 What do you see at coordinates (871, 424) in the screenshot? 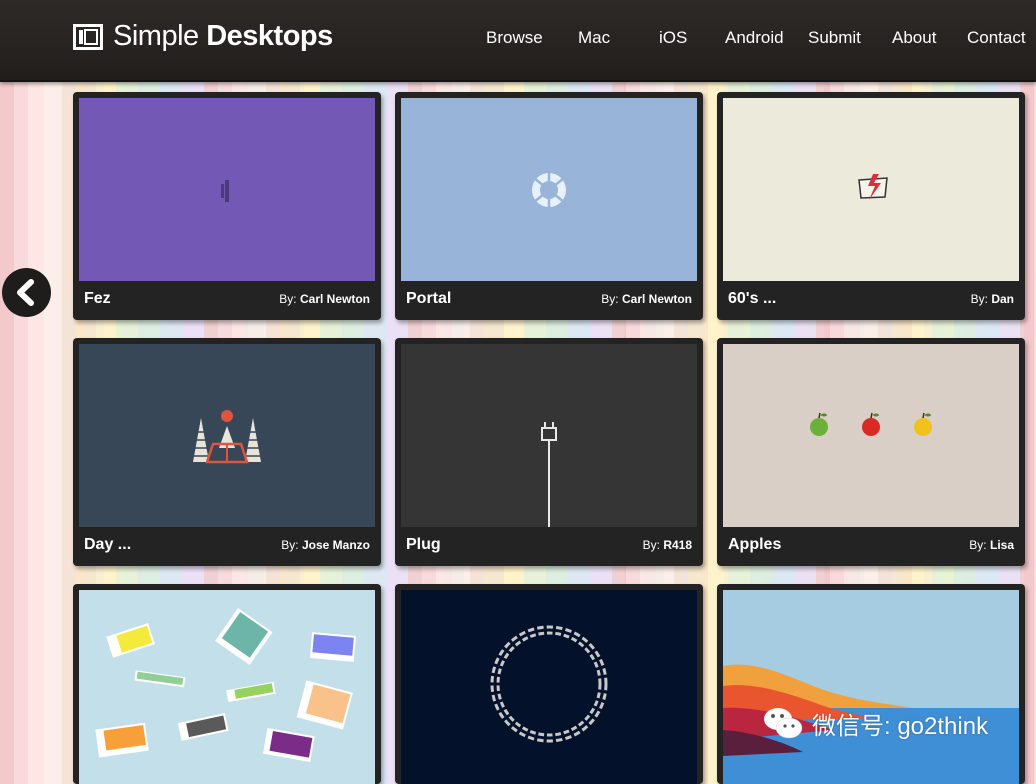
I see `apples-artwork` at bounding box center [871, 424].